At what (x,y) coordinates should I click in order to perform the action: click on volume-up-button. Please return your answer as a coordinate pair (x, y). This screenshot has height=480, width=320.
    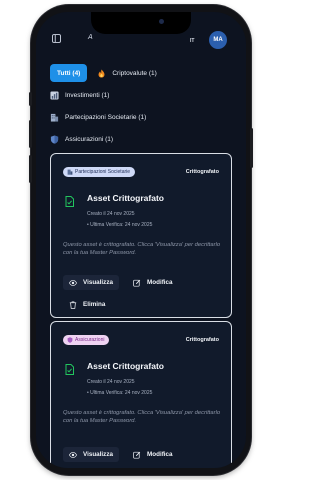
    Looking at the image, I should click on (30, 134).